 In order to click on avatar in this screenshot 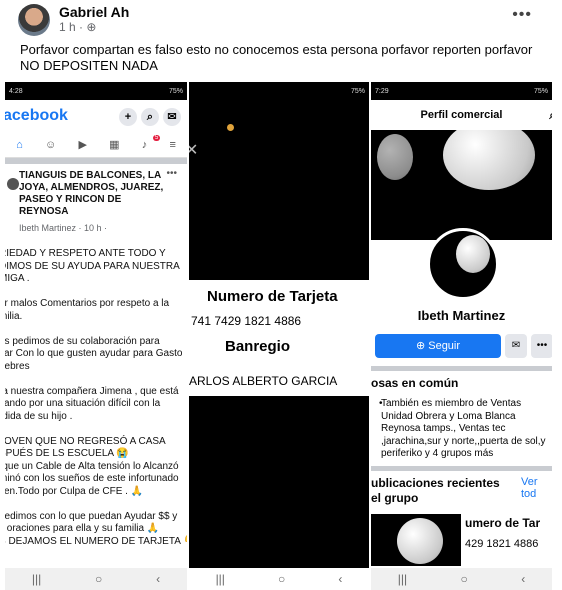, I will do `click(34, 20)`.